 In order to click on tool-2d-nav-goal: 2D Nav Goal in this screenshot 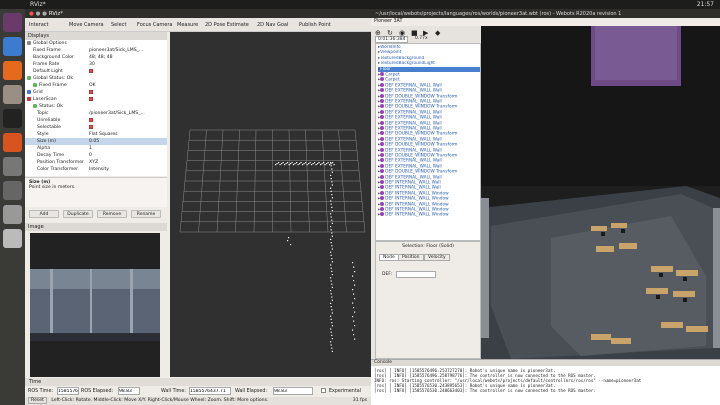, I will do `click(272, 25)`.